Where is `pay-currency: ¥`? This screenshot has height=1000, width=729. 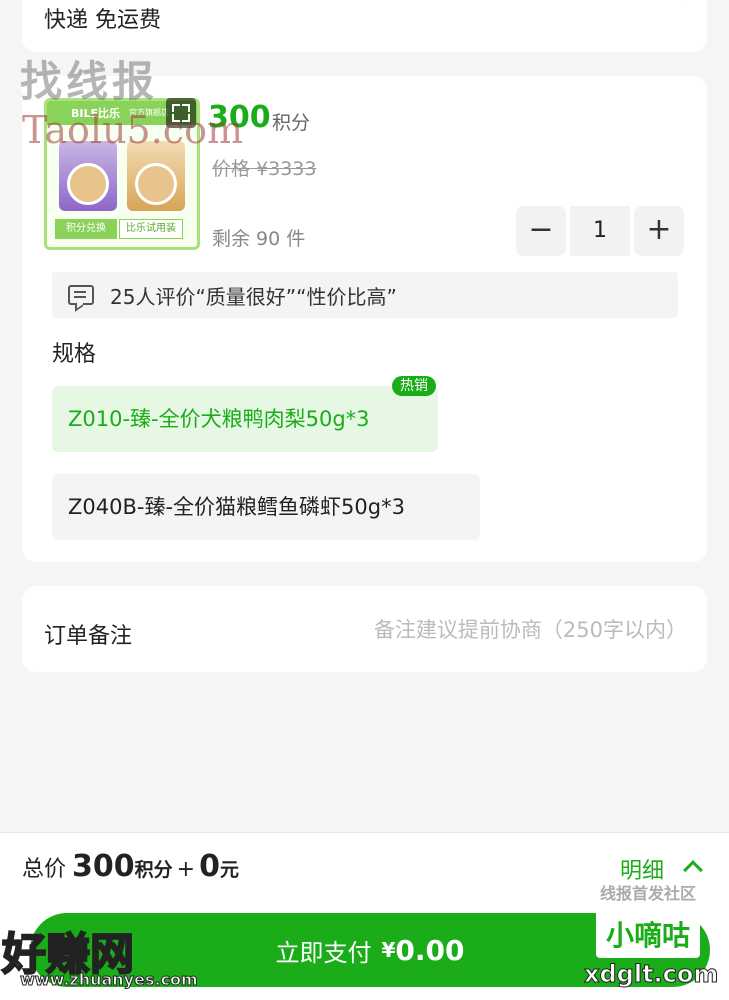
pay-currency: ¥ is located at coordinates (388, 950).